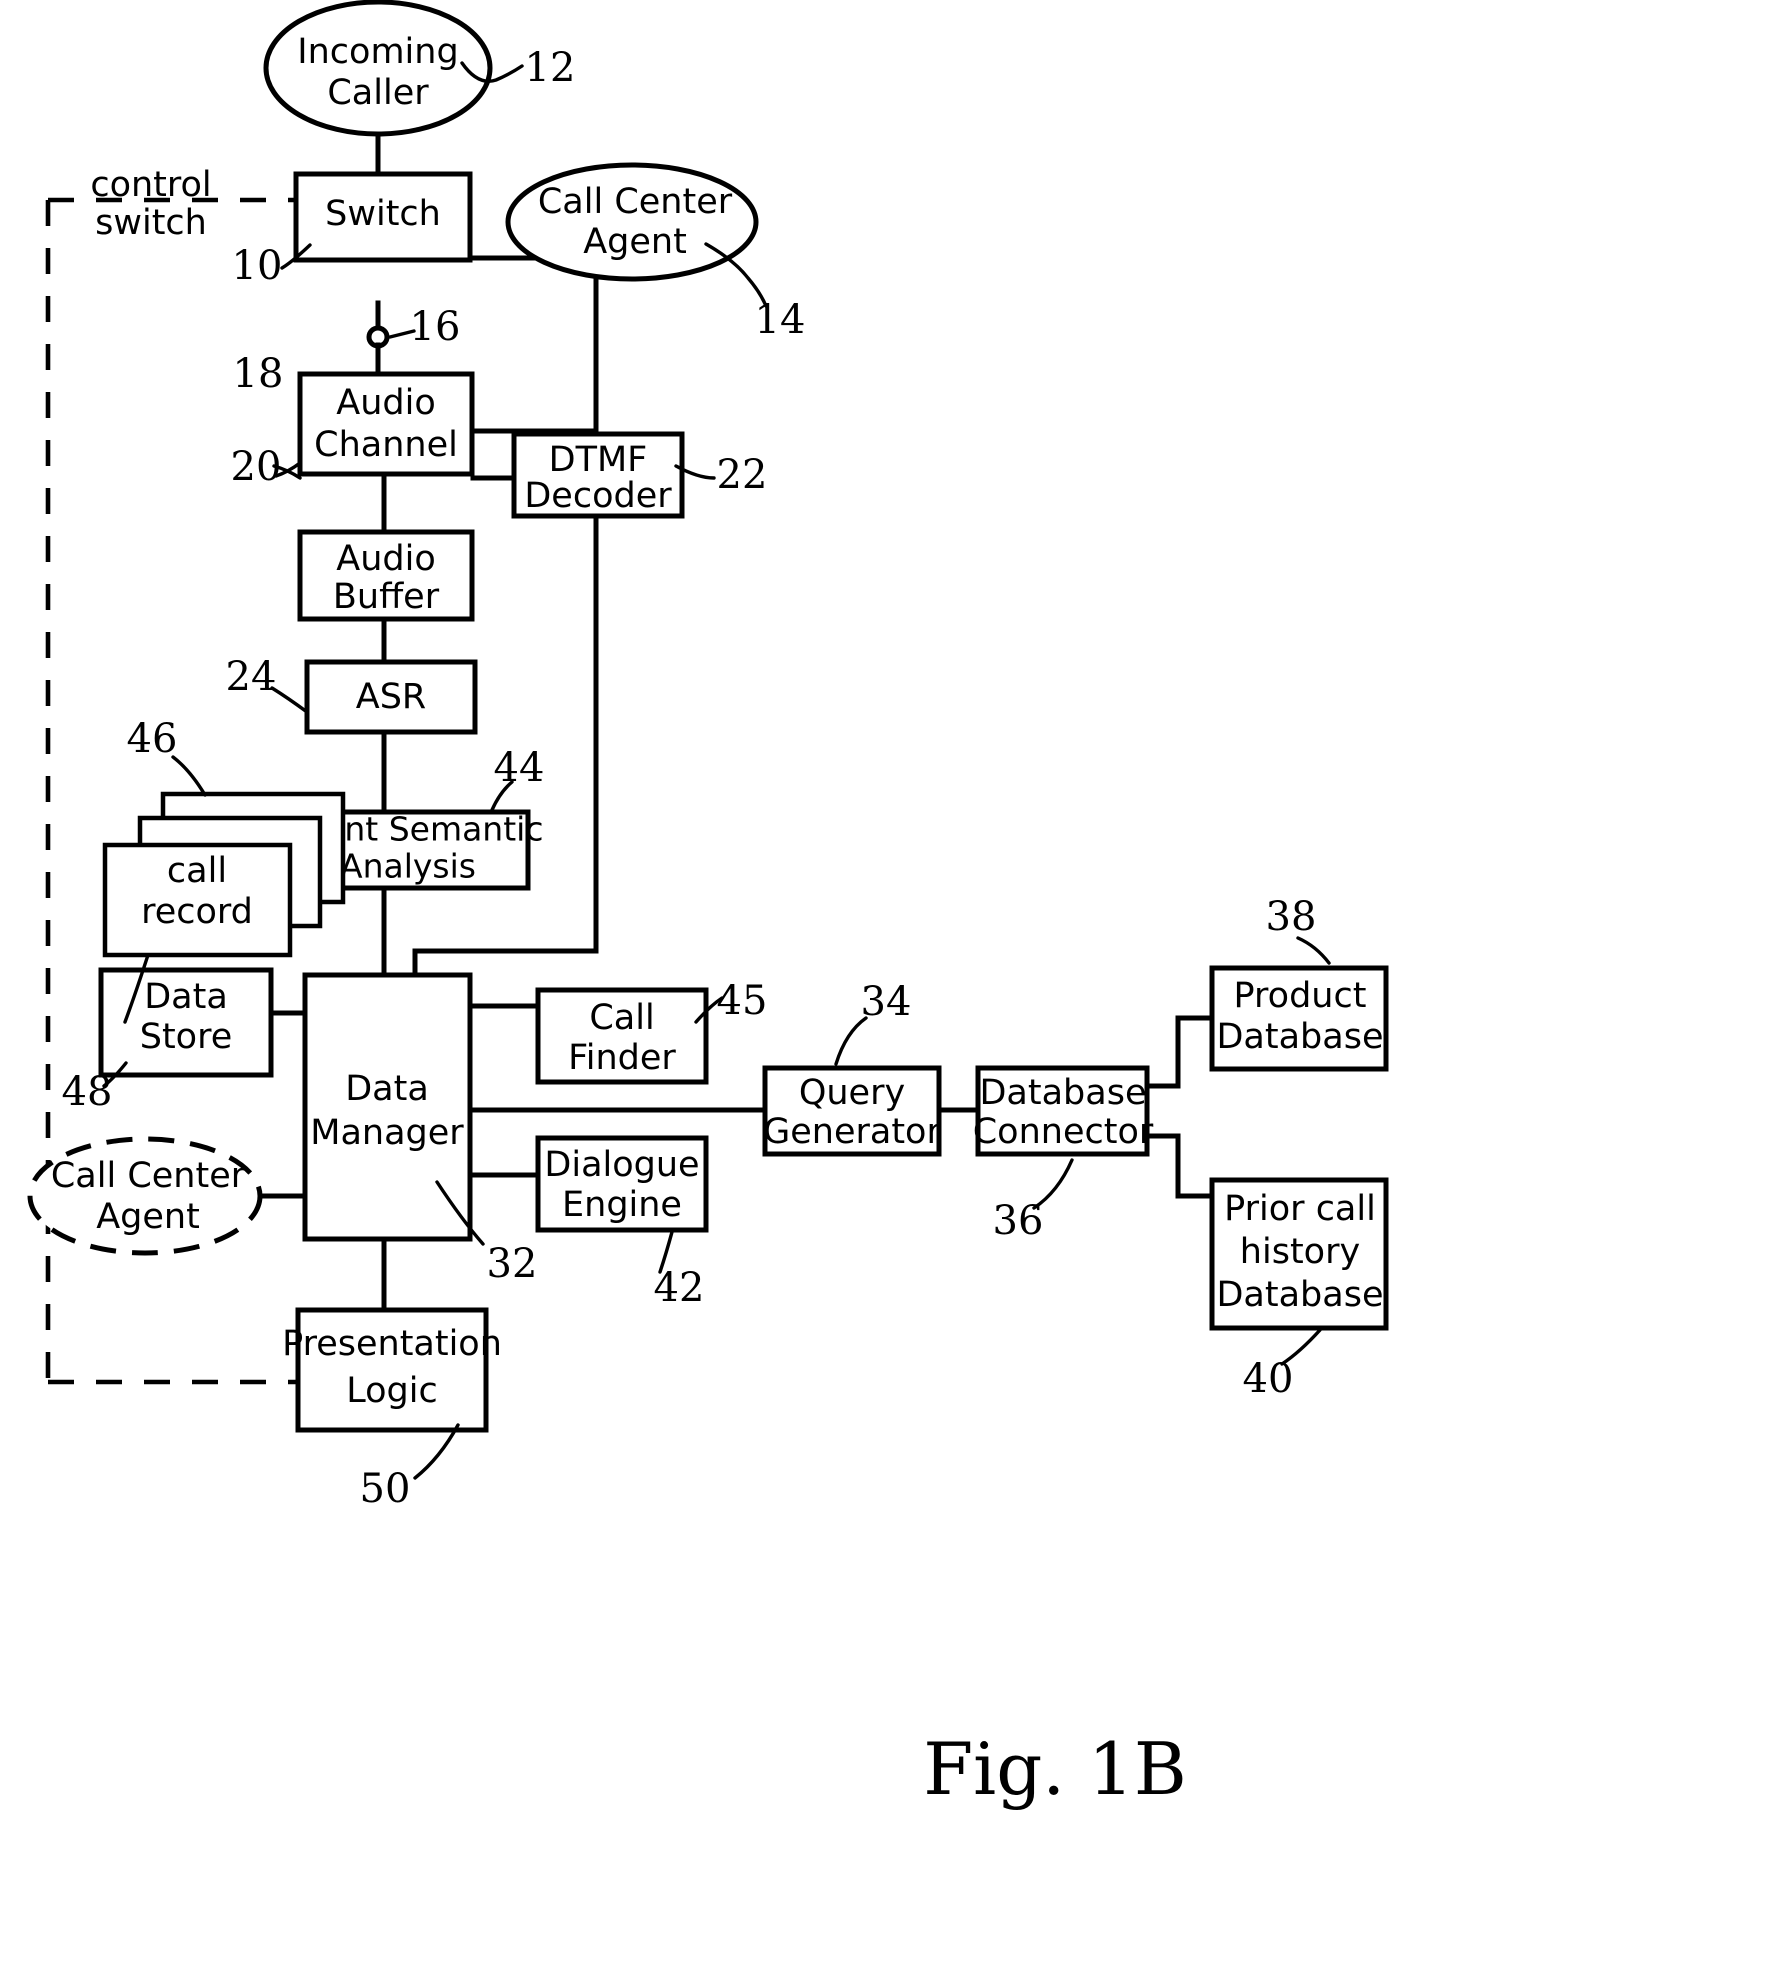 The width and height of the screenshot is (1788, 1968). What do you see at coordinates (1063, 1154) in the screenshot?
I see `node-database-connector: Database Connector 36` at bounding box center [1063, 1154].